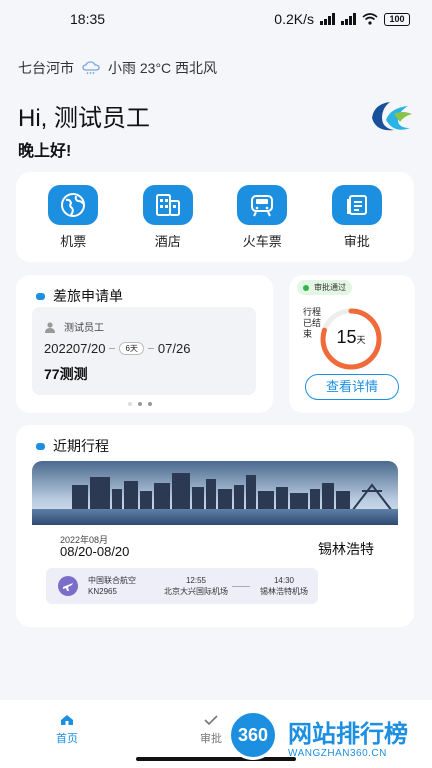  I want to click on departure-airport: 北京大兴国际机场, so click(196, 591).